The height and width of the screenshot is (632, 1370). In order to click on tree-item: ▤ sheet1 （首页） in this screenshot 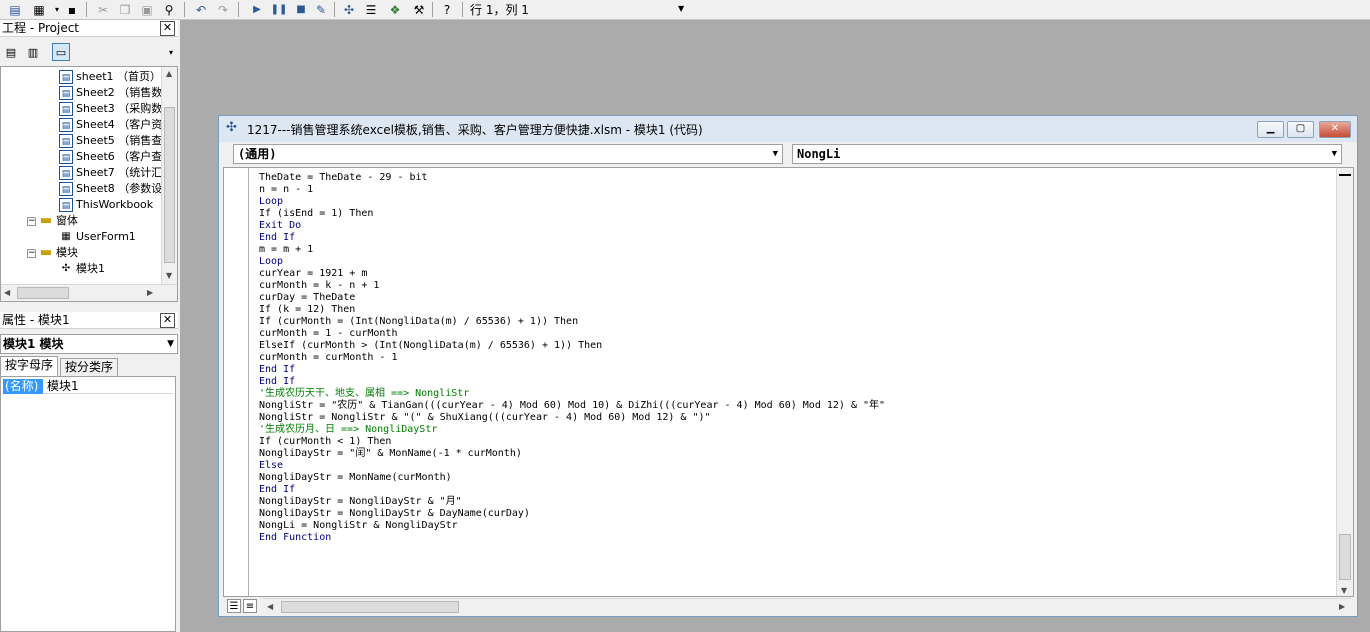, I will do `click(110, 77)`.